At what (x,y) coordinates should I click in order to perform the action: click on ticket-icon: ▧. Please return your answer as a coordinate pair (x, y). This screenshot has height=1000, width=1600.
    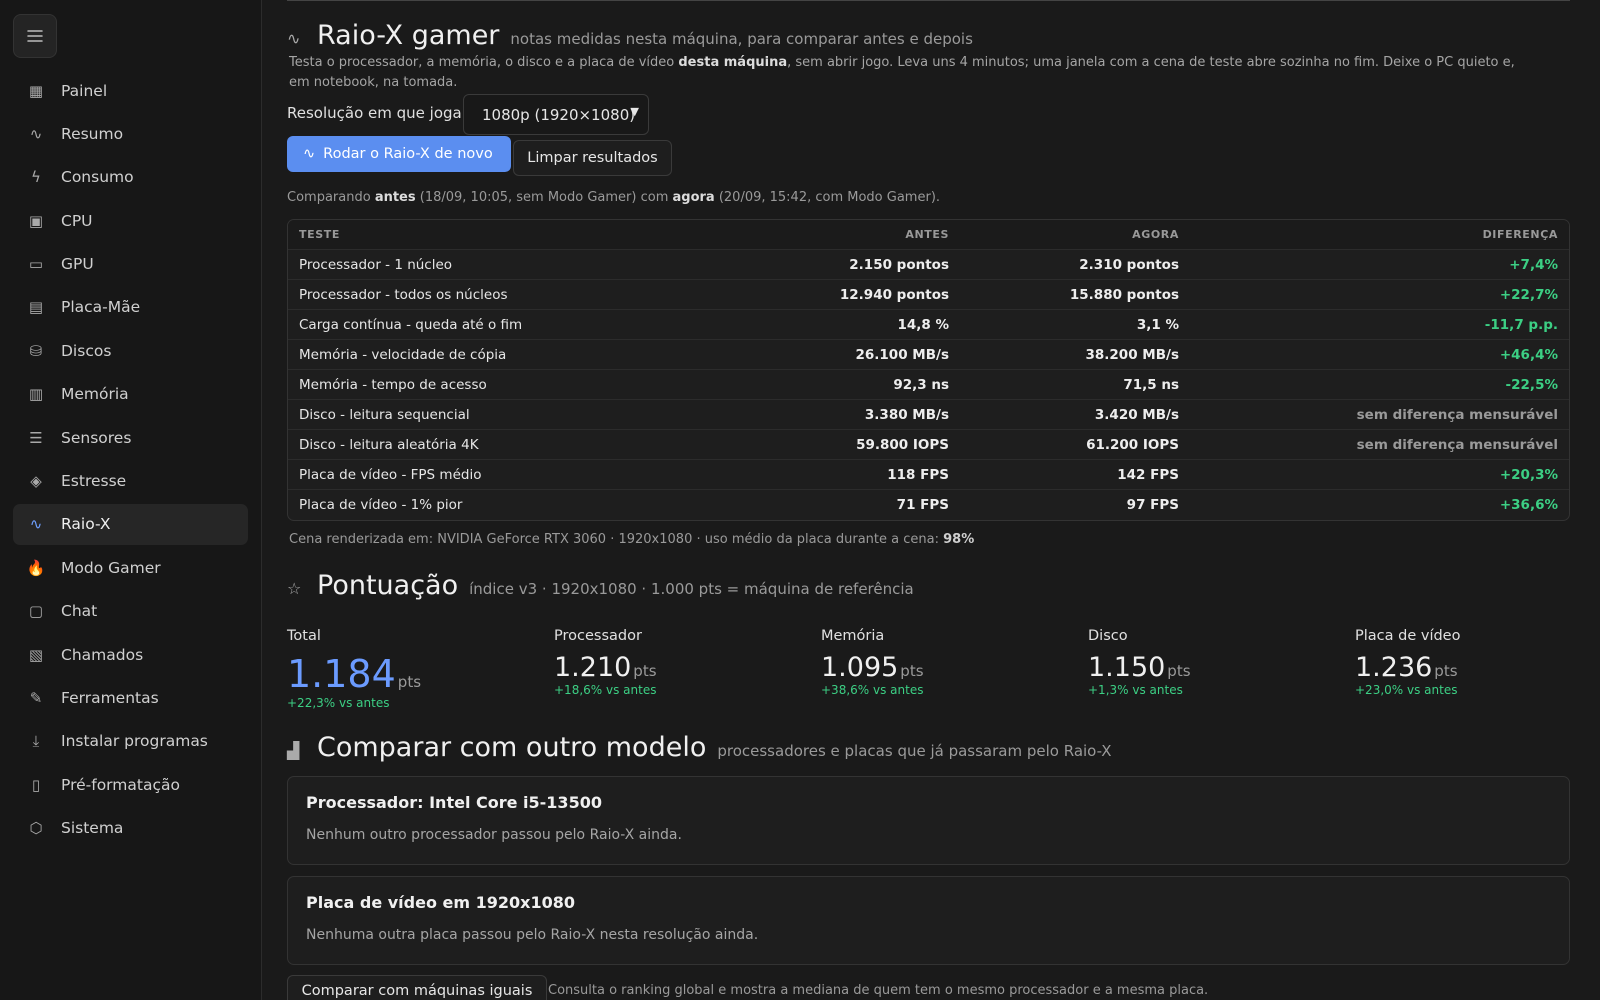
    Looking at the image, I should click on (36, 654).